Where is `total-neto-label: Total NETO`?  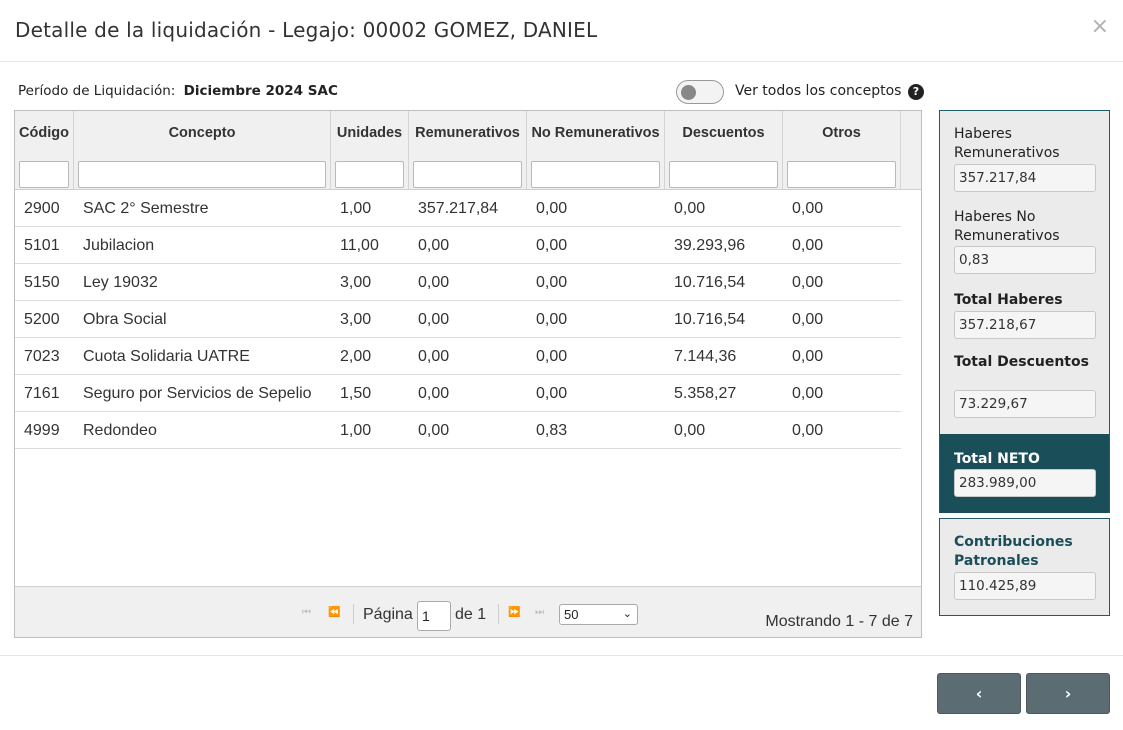 total-neto-label: Total NETO is located at coordinates (997, 459).